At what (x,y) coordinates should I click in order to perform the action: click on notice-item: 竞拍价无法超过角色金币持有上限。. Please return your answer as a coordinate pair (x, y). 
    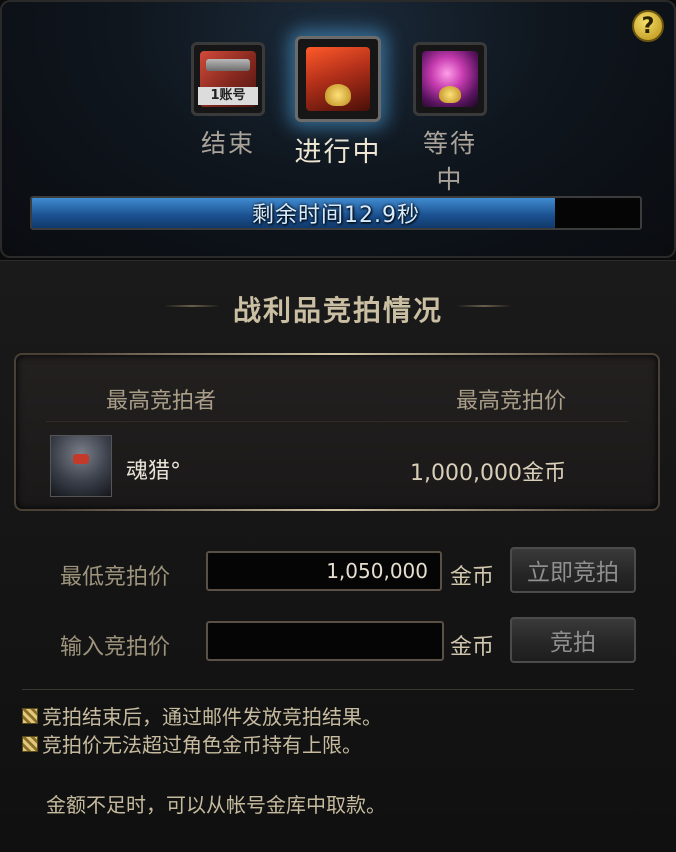
    Looking at the image, I should click on (192, 743).